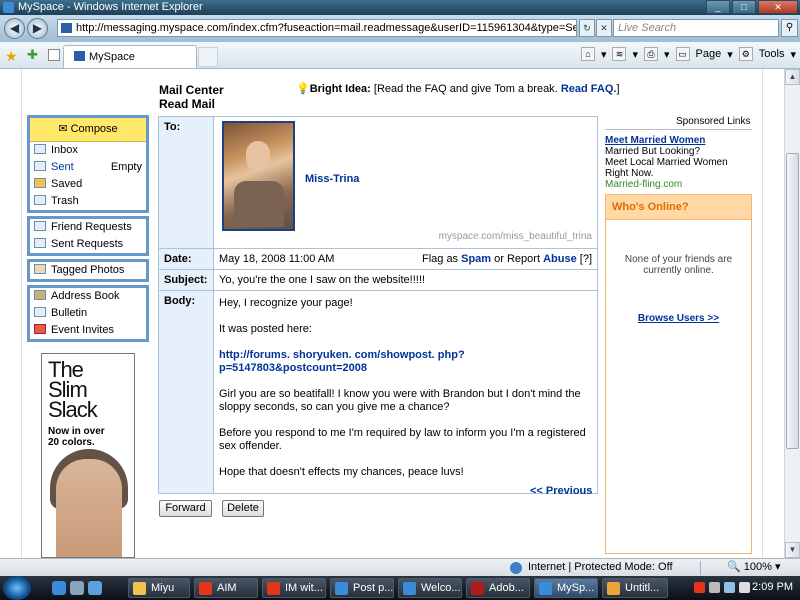 This screenshot has width=800, height=600. I want to click on minimize-button: _, so click(718, 7).